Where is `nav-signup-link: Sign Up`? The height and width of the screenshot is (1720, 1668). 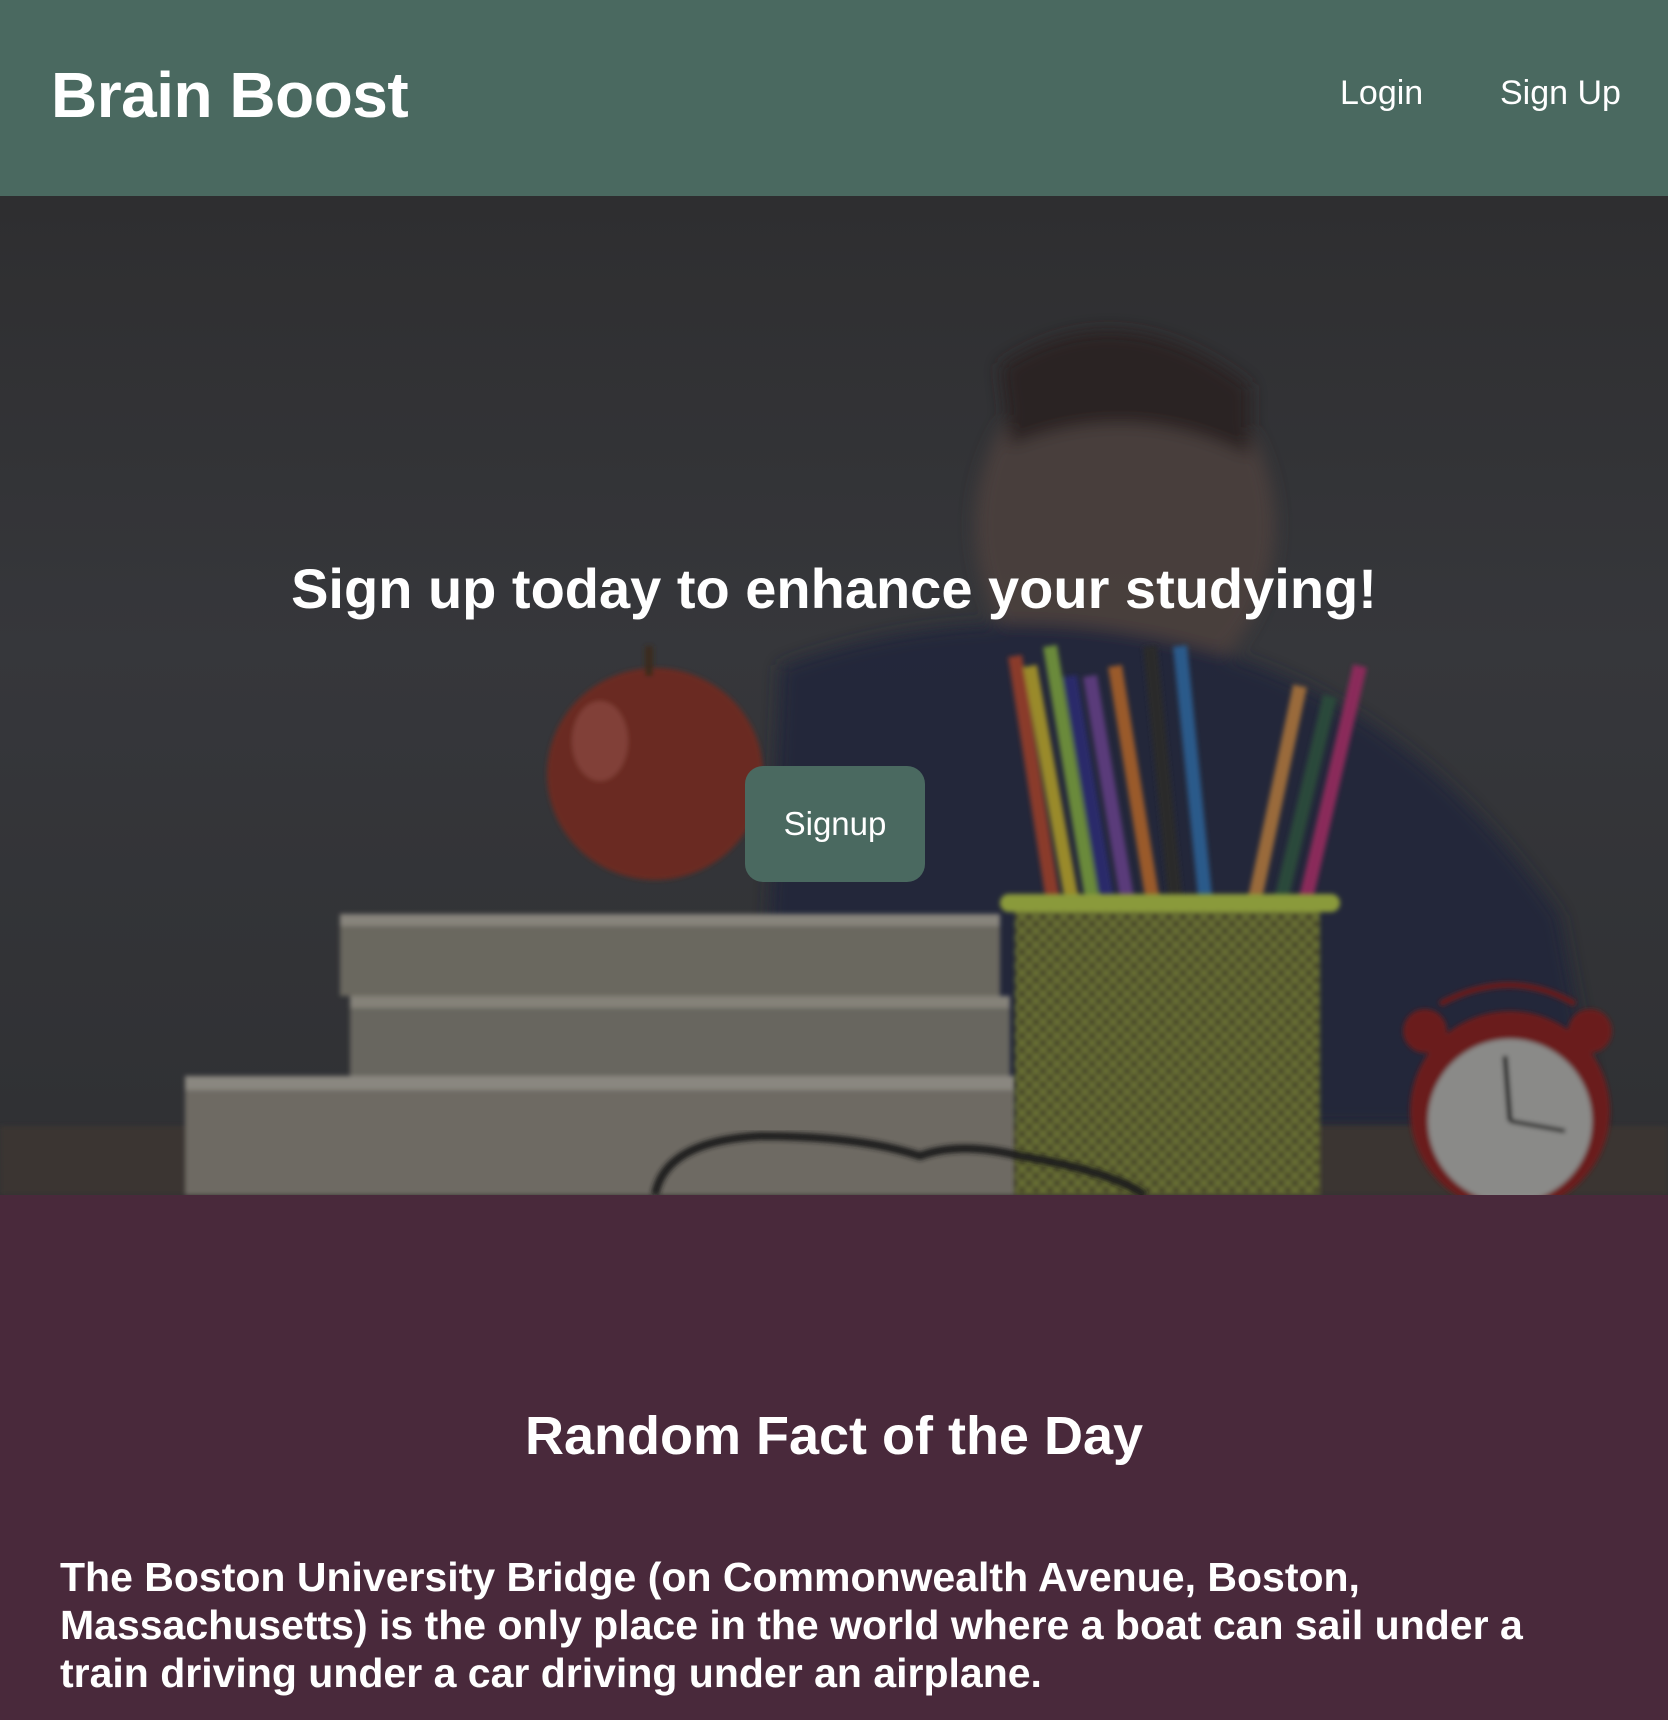 nav-signup-link: Sign Up is located at coordinates (1560, 93).